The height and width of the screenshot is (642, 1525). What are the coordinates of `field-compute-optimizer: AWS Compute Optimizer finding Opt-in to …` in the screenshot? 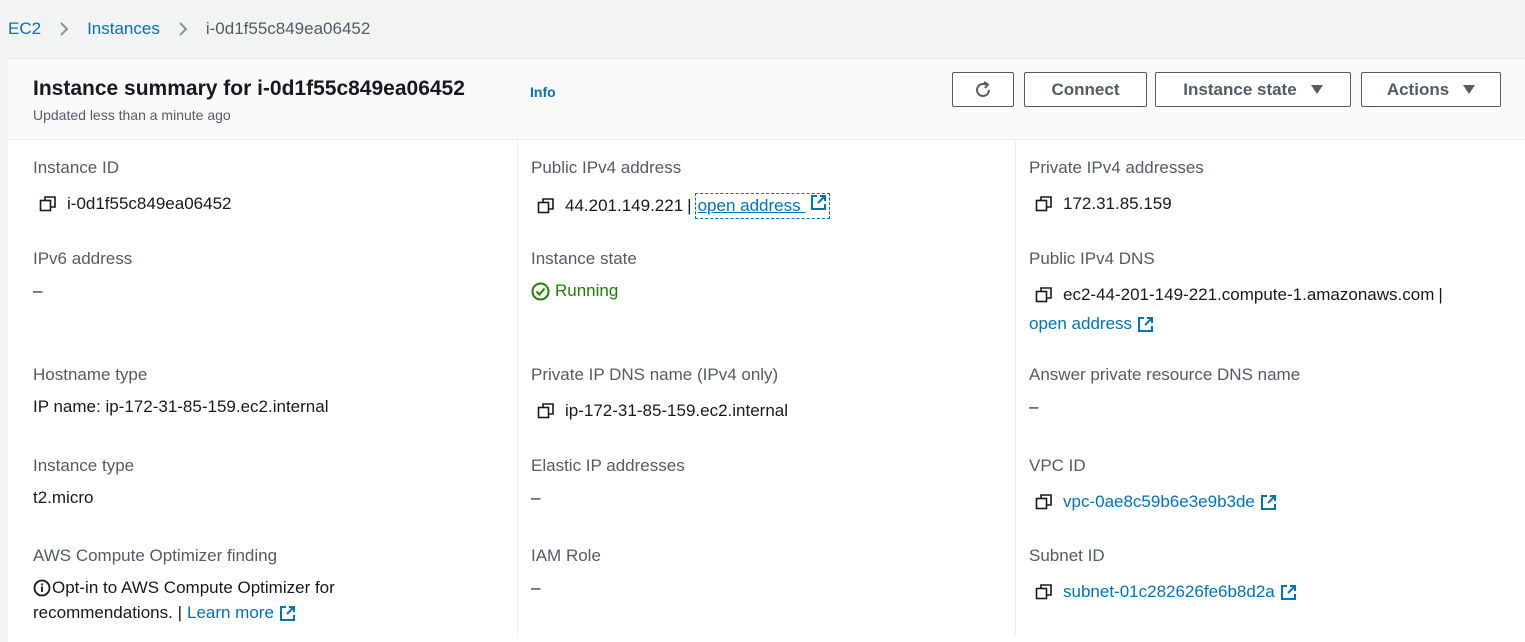 It's located at (184, 584).